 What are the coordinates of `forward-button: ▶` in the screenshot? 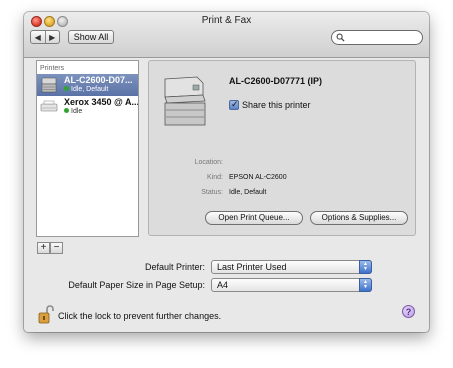 It's located at (52, 37).